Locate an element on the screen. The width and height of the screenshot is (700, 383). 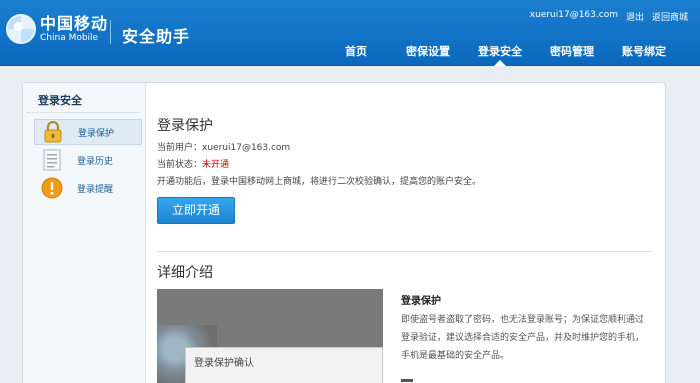
enable-now-button: 立即开通 is located at coordinates (196, 210).